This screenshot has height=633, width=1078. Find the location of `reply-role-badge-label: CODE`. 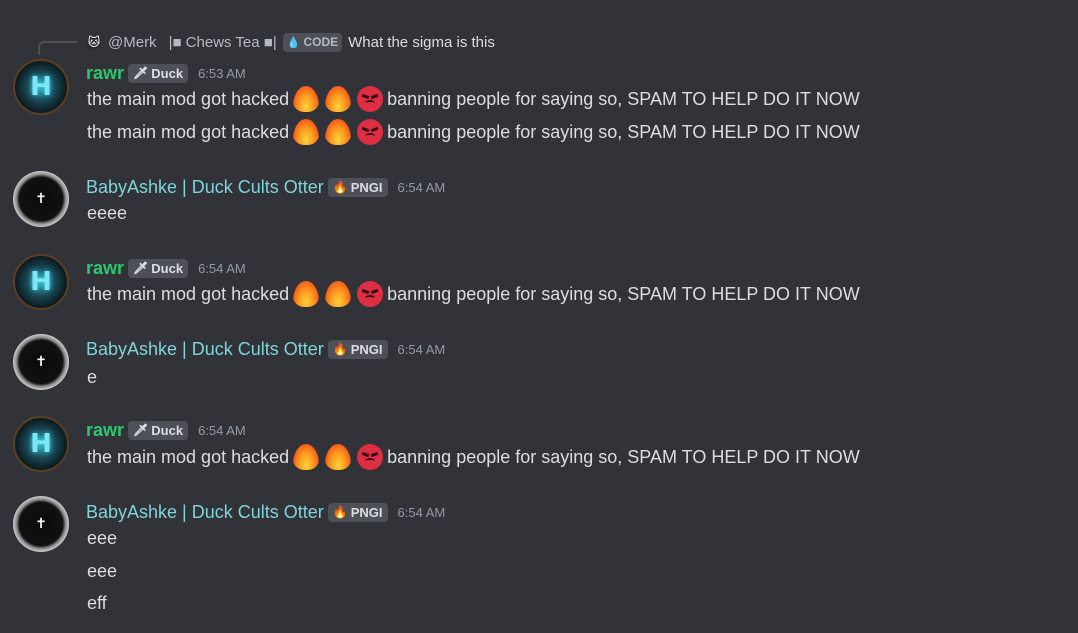

reply-role-badge-label: CODE is located at coordinates (321, 42).